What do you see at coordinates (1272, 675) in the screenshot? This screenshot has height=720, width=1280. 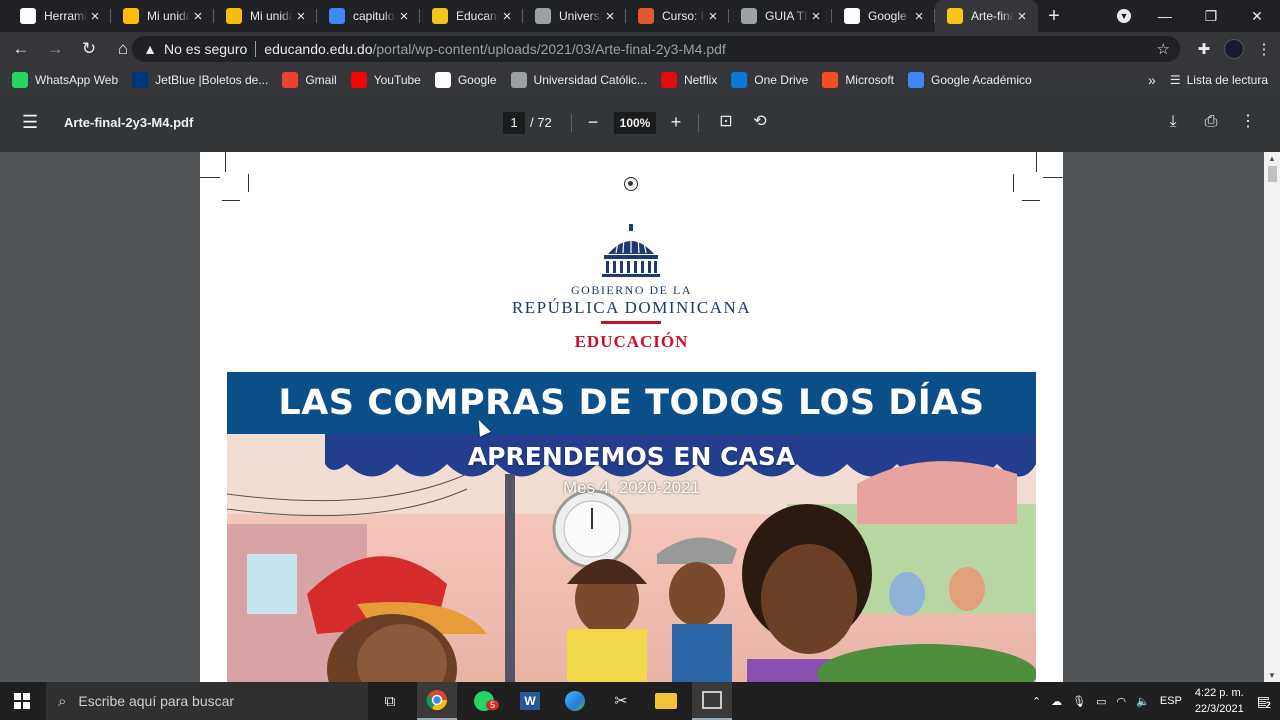 I see `scroll-down-icon: ▼` at bounding box center [1272, 675].